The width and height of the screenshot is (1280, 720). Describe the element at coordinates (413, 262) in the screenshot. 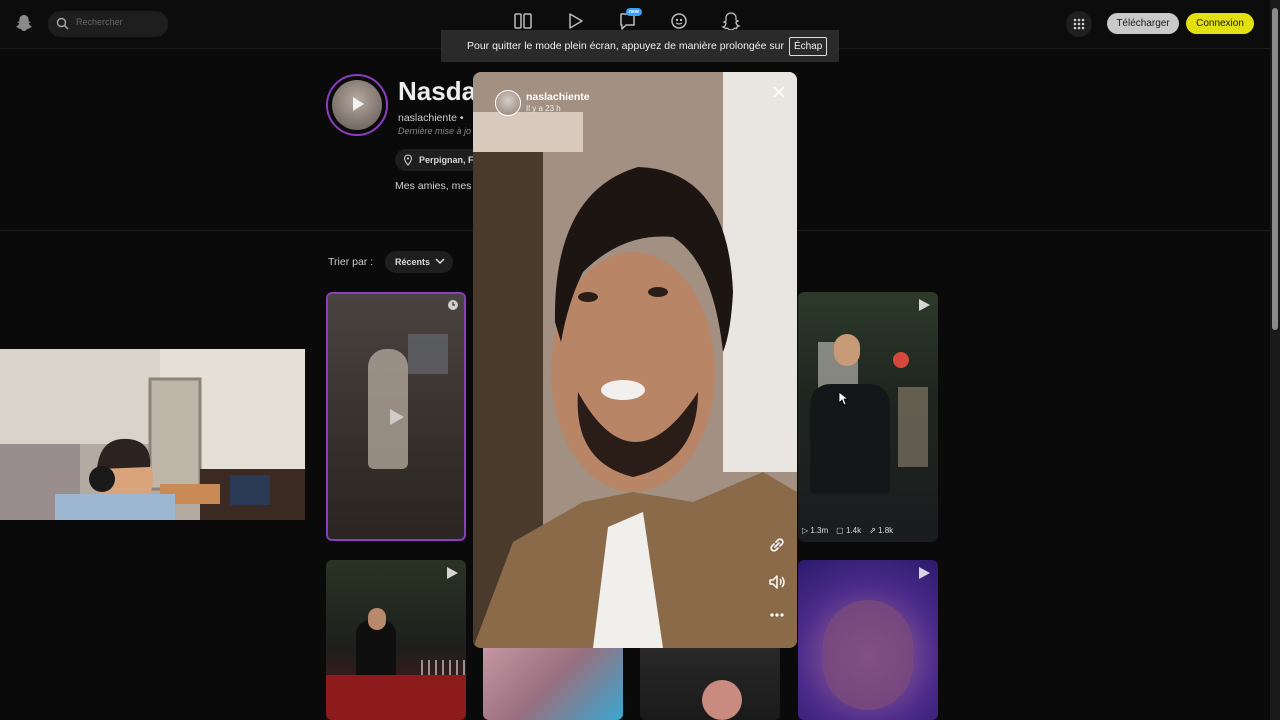

I see `sort-selected: Récents` at that location.